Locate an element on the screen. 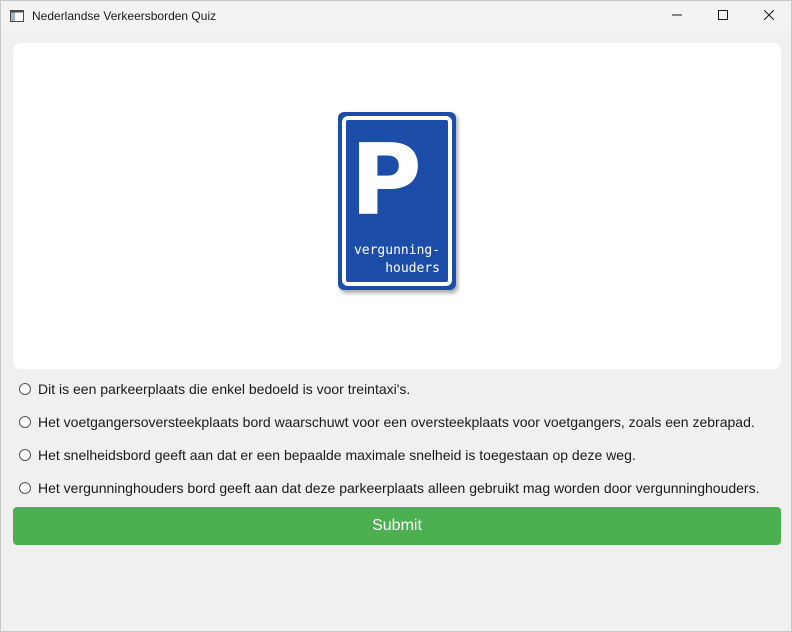  minimize-button is located at coordinates (677, 16).